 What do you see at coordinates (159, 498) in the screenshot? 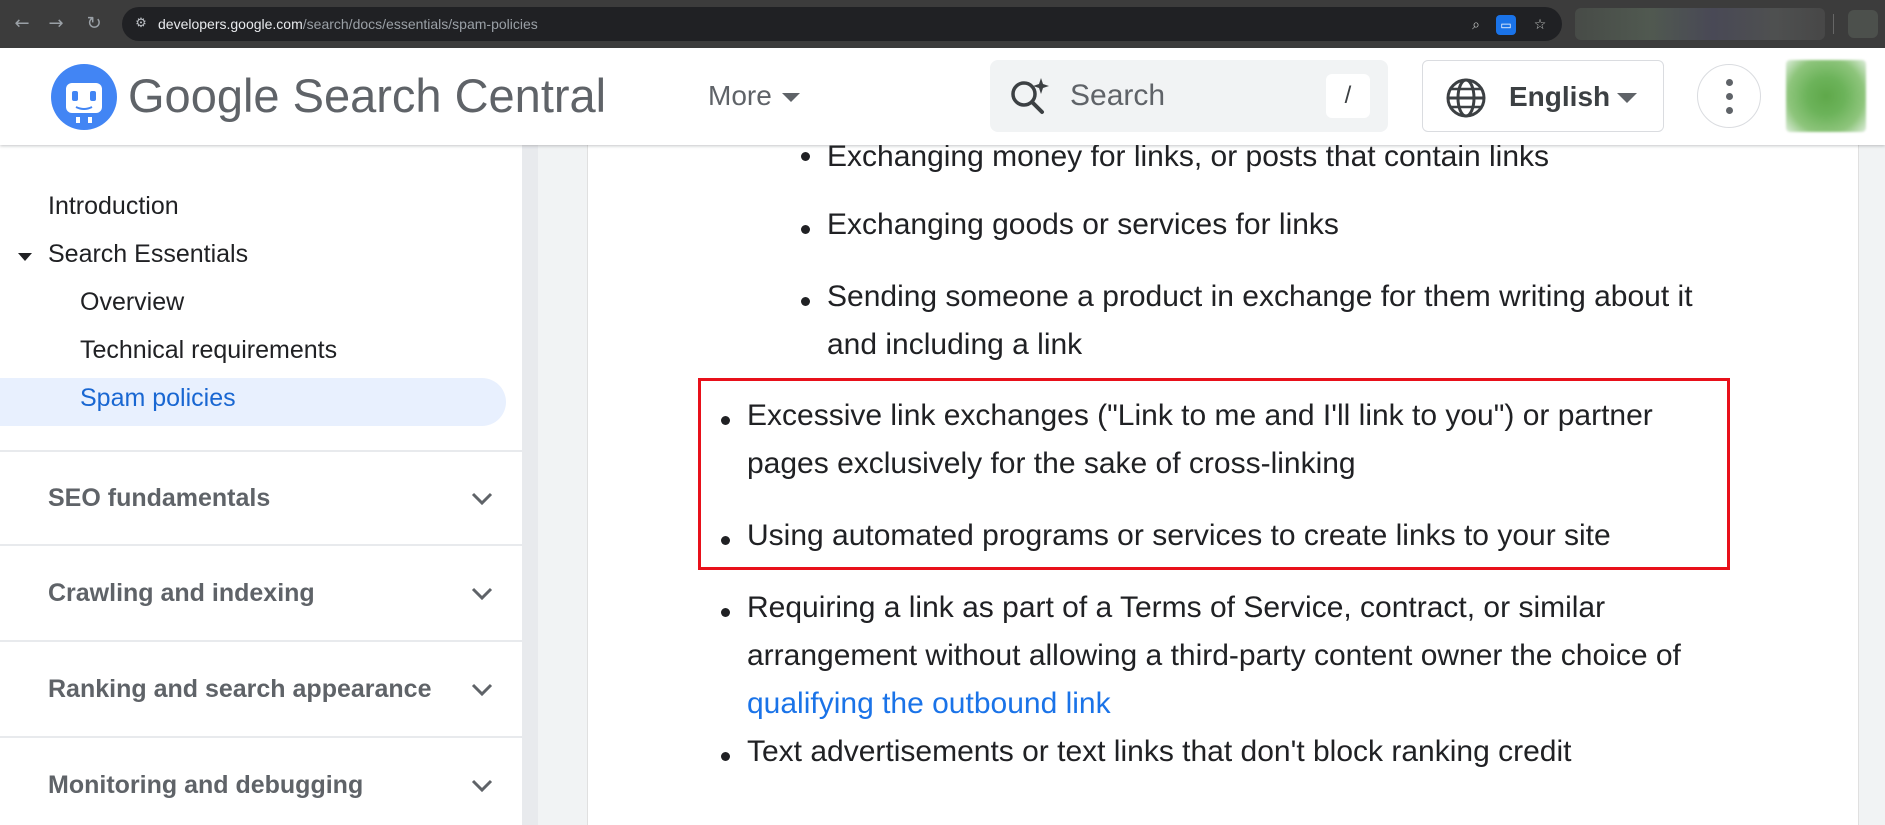
I see `sidebar-section-seo-fundamentals: SEO fundamentals` at bounding box center [159, 498].